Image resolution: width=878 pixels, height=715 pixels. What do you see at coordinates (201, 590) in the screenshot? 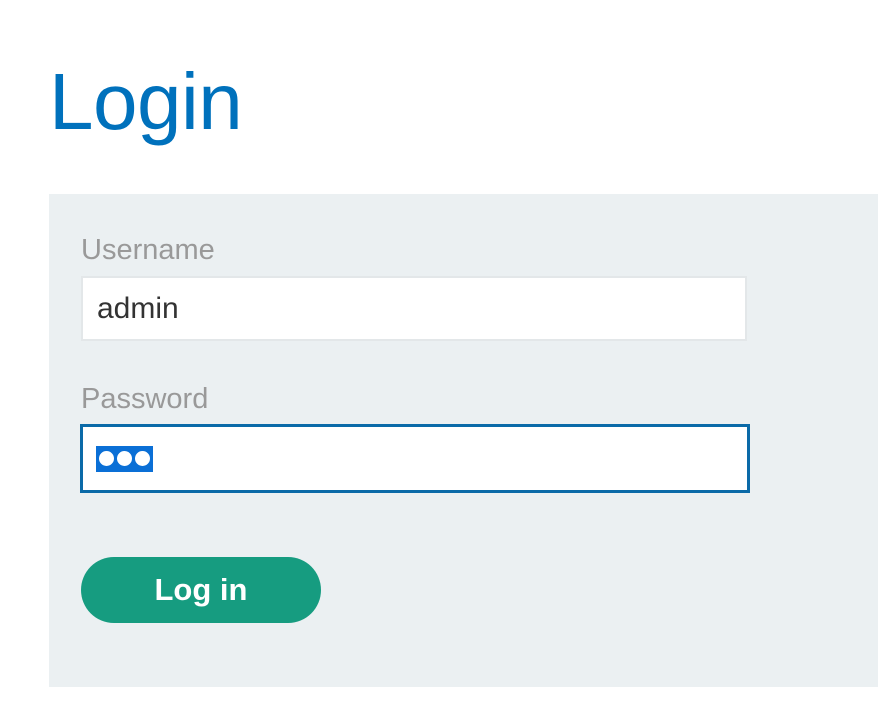
I see `login-button: Log in` at bounding box center [201, 590].